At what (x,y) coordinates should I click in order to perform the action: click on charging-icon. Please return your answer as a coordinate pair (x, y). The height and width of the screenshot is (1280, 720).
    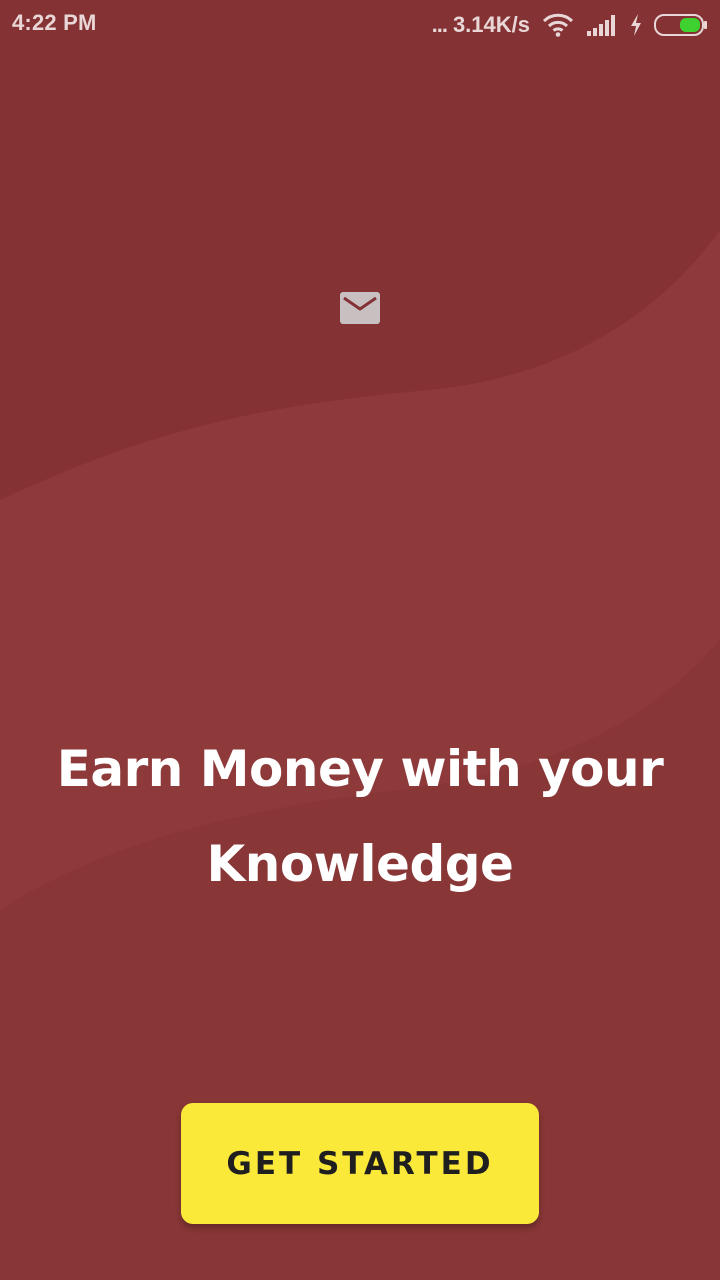
    Looking at the image, I should click on (636, 25).